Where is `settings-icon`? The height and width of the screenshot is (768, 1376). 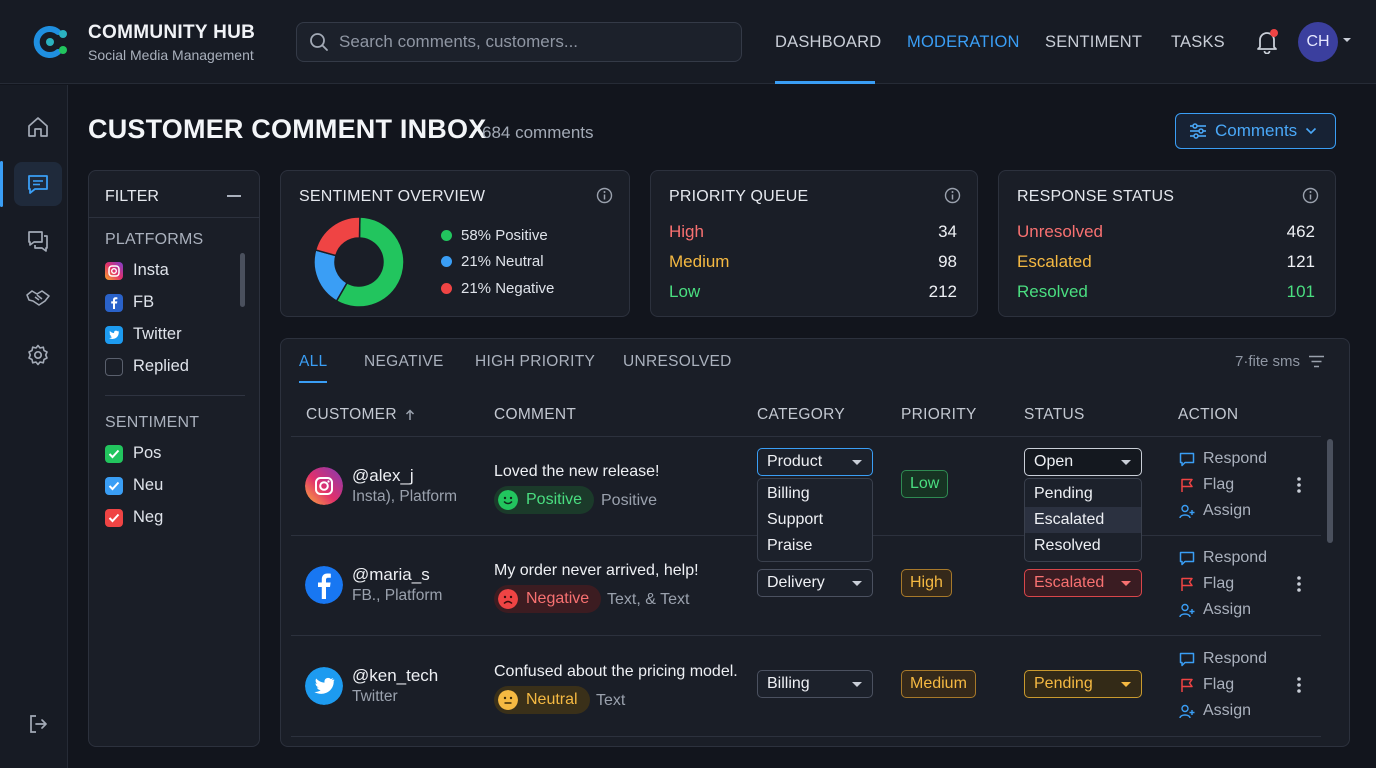 settings-icon is located at coordinates (38, 355).